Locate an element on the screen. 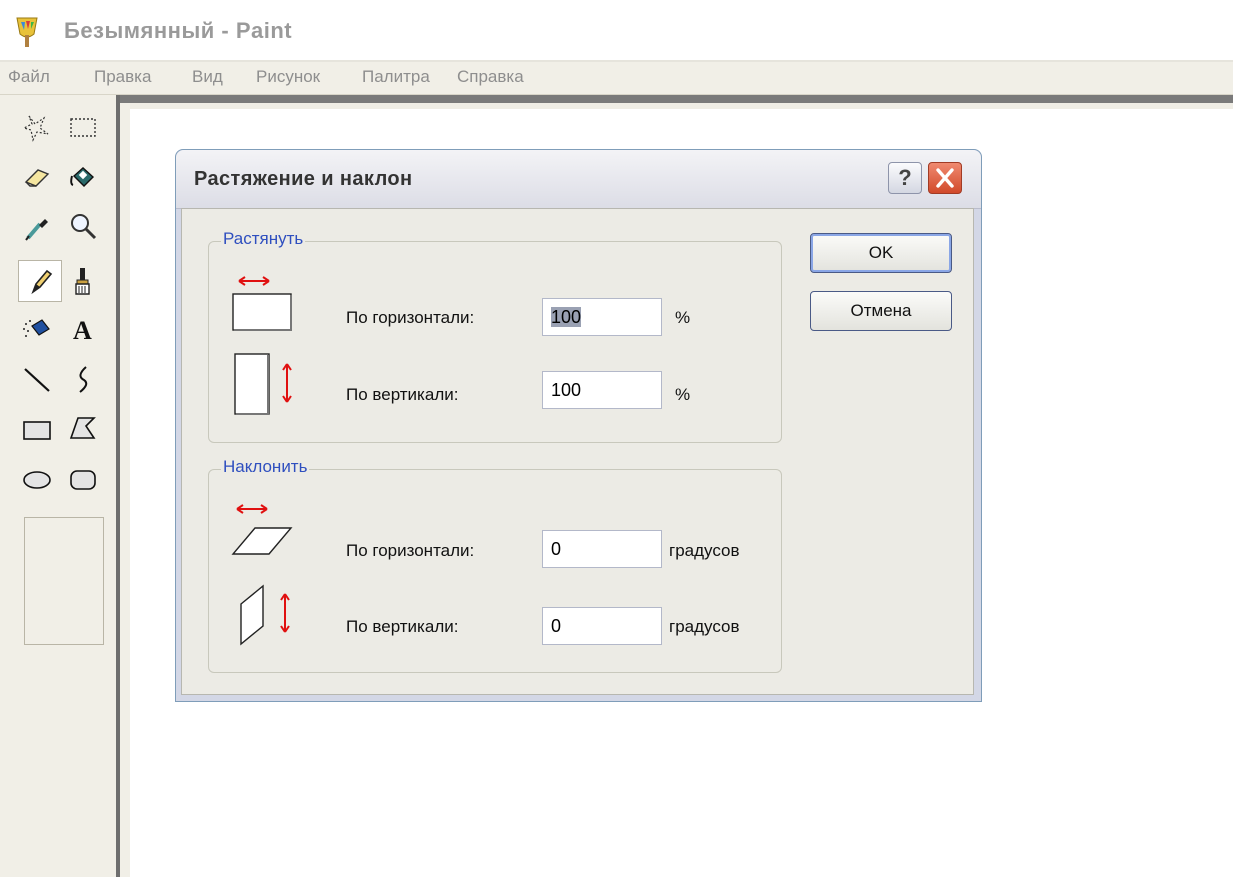 The image size is (1233, 877). svg-text: A is located at coordinates (82, 330).